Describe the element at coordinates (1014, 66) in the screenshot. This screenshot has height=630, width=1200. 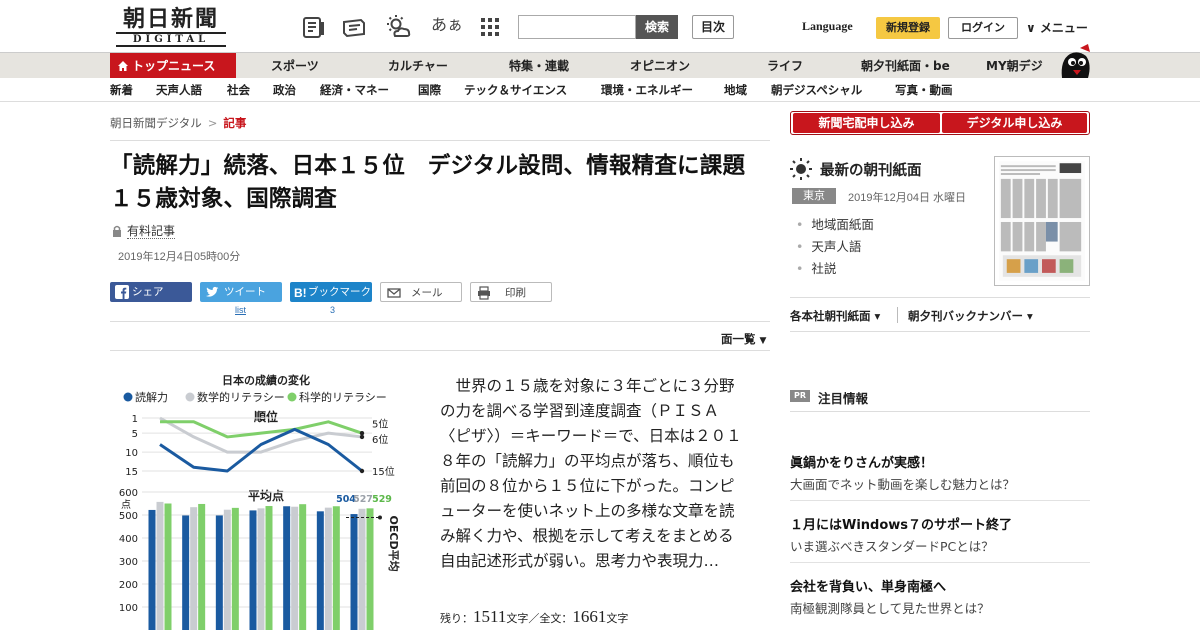
I see `nav-my-asahi: MY朝デジ` at that location.